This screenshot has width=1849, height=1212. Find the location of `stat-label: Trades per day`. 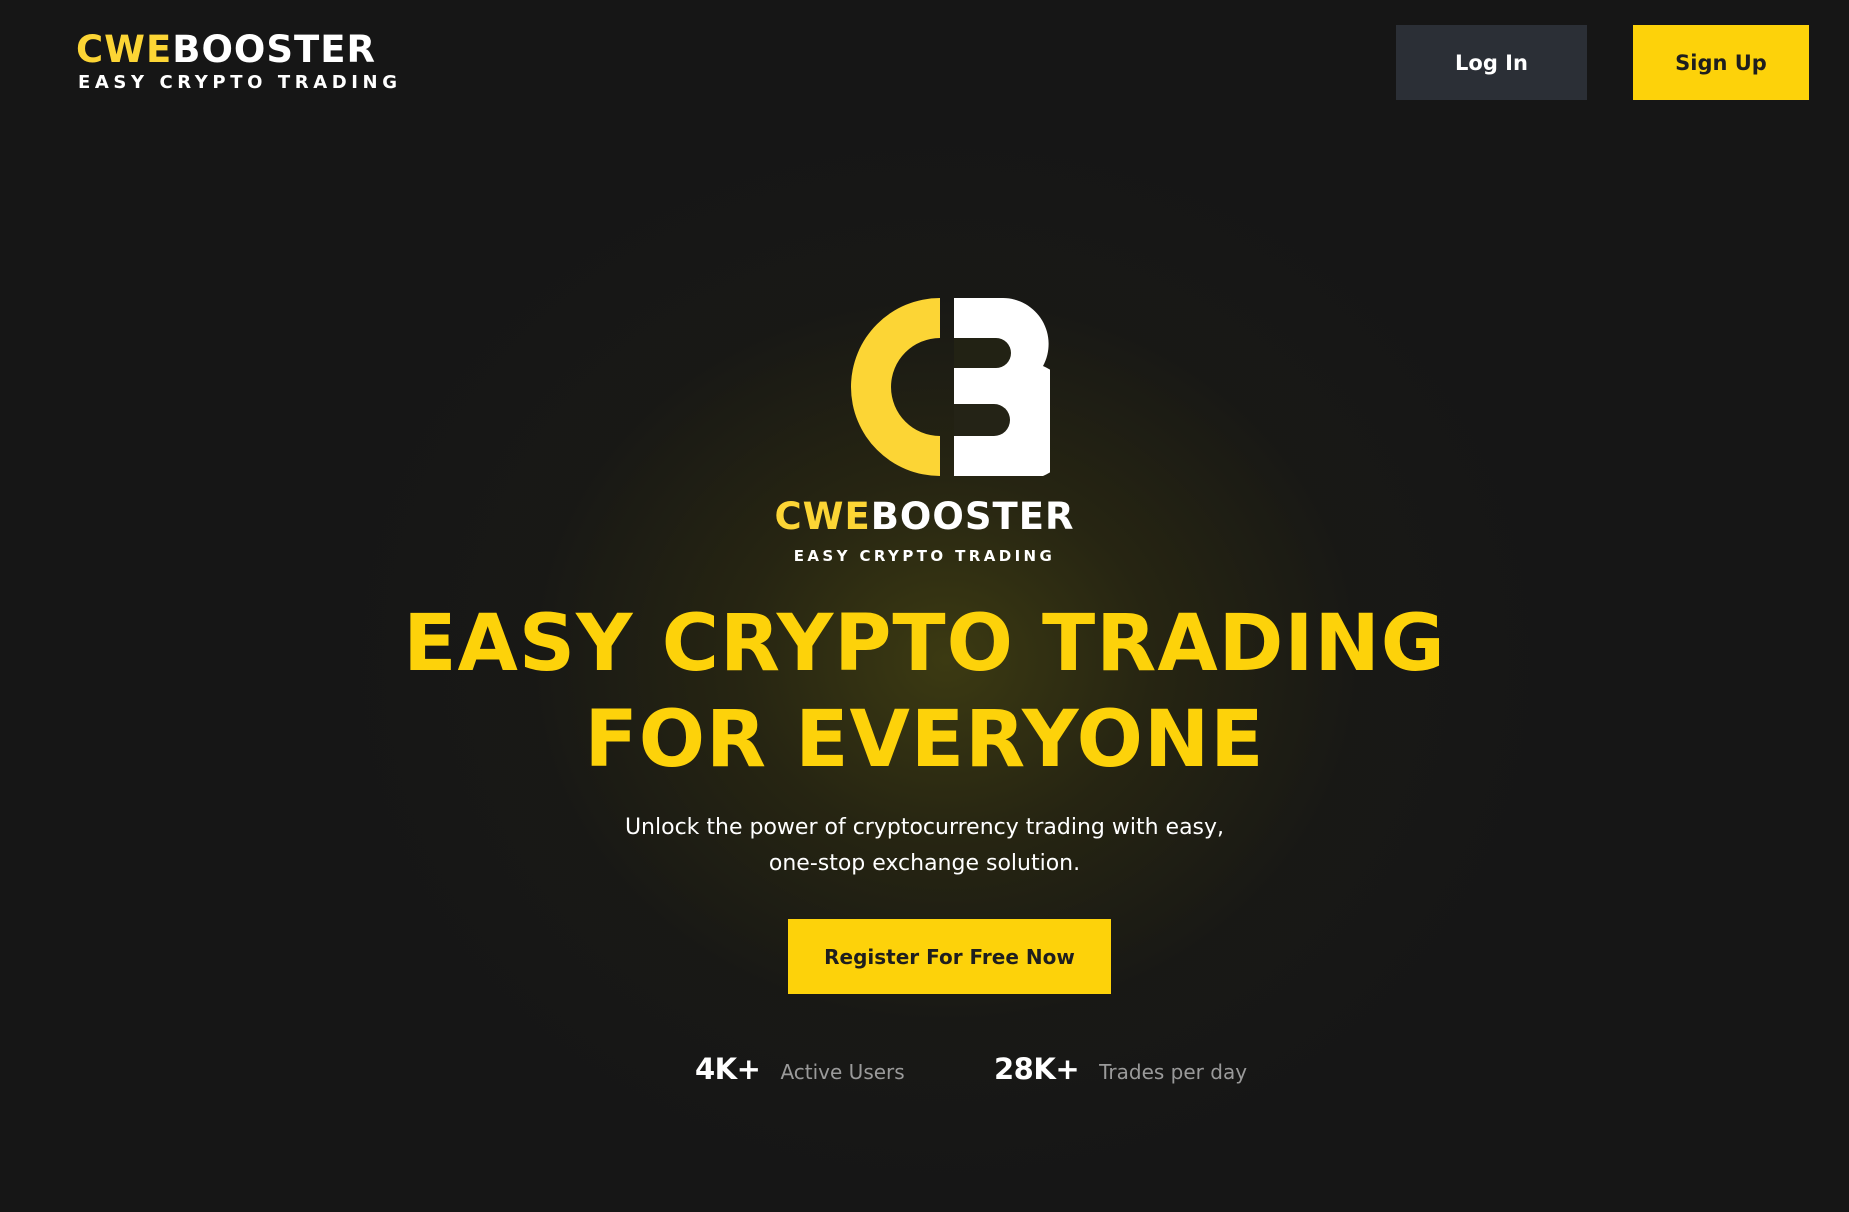

stat-label: Trades per day is located at coordinates (1173, 1072).